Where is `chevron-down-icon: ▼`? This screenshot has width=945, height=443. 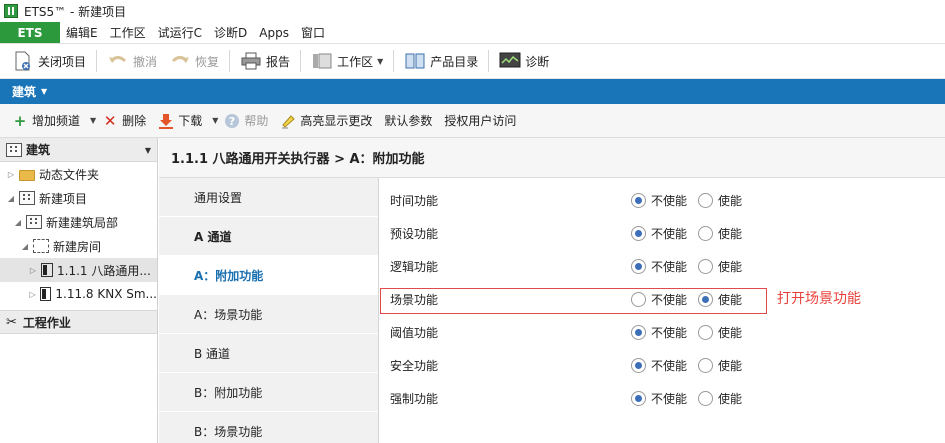
chevron-down-icon: ▼ is located at coordinates (148, 150).